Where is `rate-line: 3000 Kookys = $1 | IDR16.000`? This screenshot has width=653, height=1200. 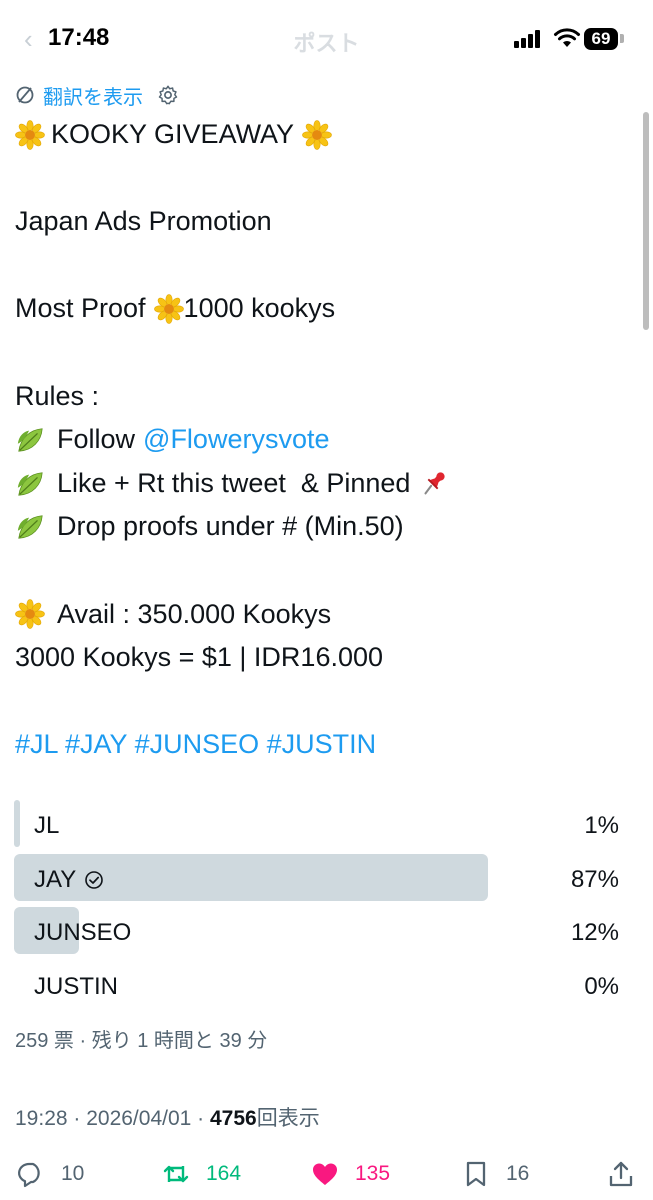 rate-line: 3000 Kookys = $1 | IDR16.000 is located at coordinates (199, 657).